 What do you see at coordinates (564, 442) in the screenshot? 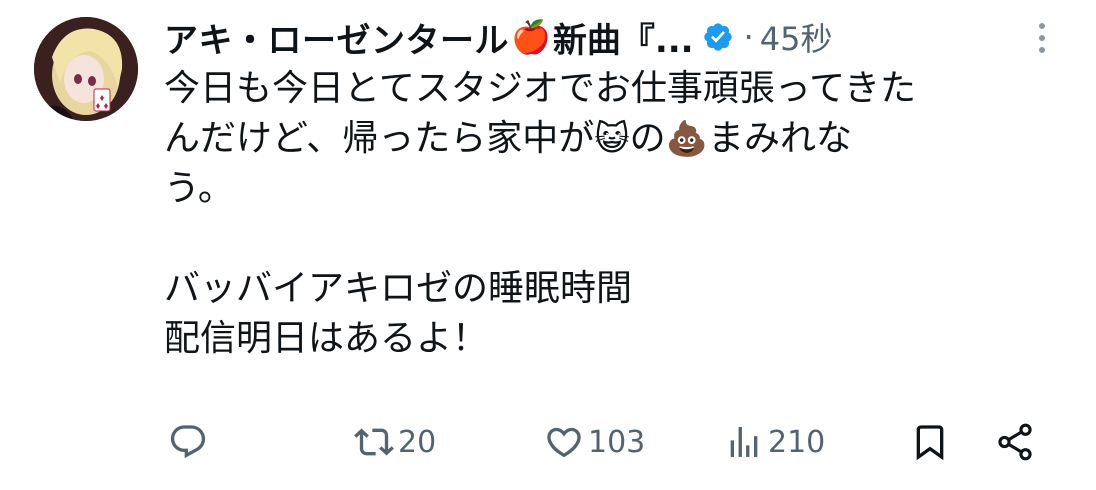
I see `like-icon` at bounding box center [564, 442].